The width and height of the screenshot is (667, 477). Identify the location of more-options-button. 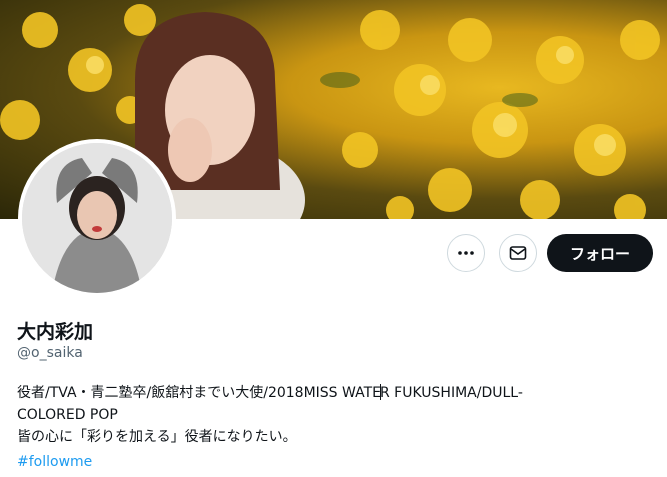
(466, 253).